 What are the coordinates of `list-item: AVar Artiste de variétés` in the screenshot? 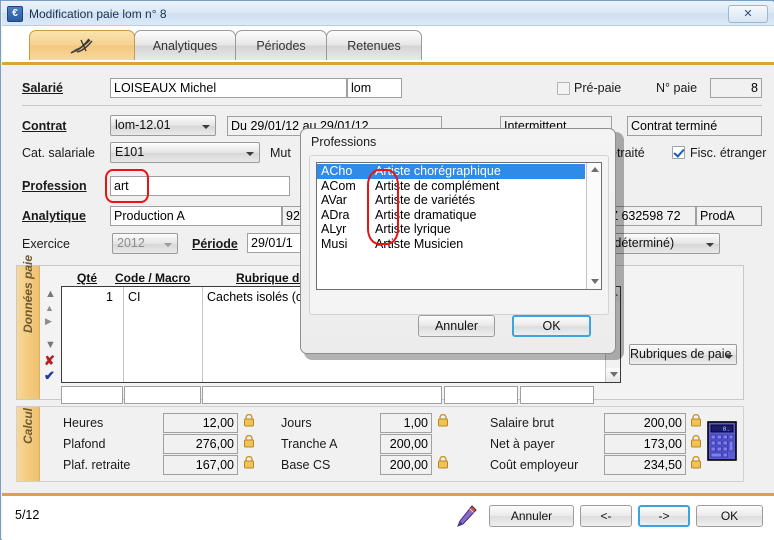 It's located at (451, 200).